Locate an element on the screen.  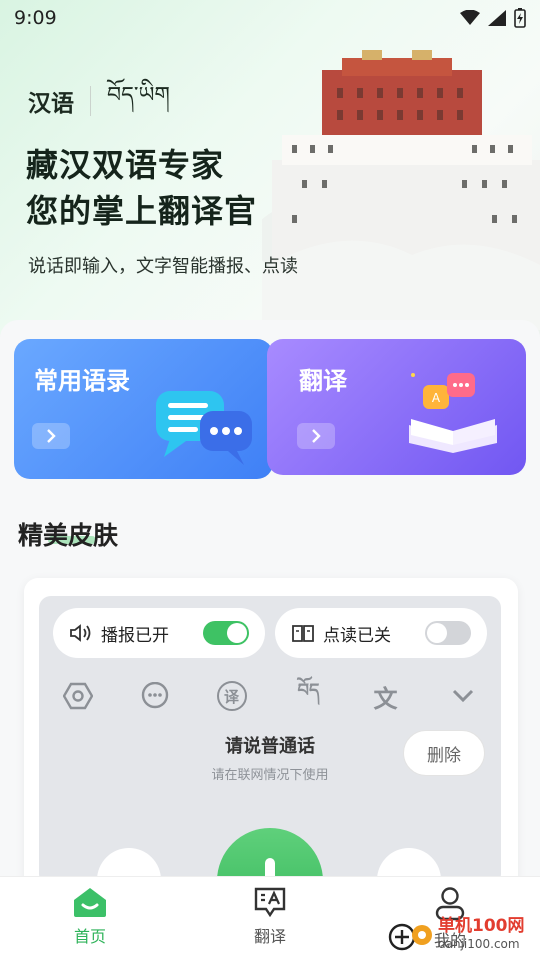
chat-icon is located at coordinates (155, 696).